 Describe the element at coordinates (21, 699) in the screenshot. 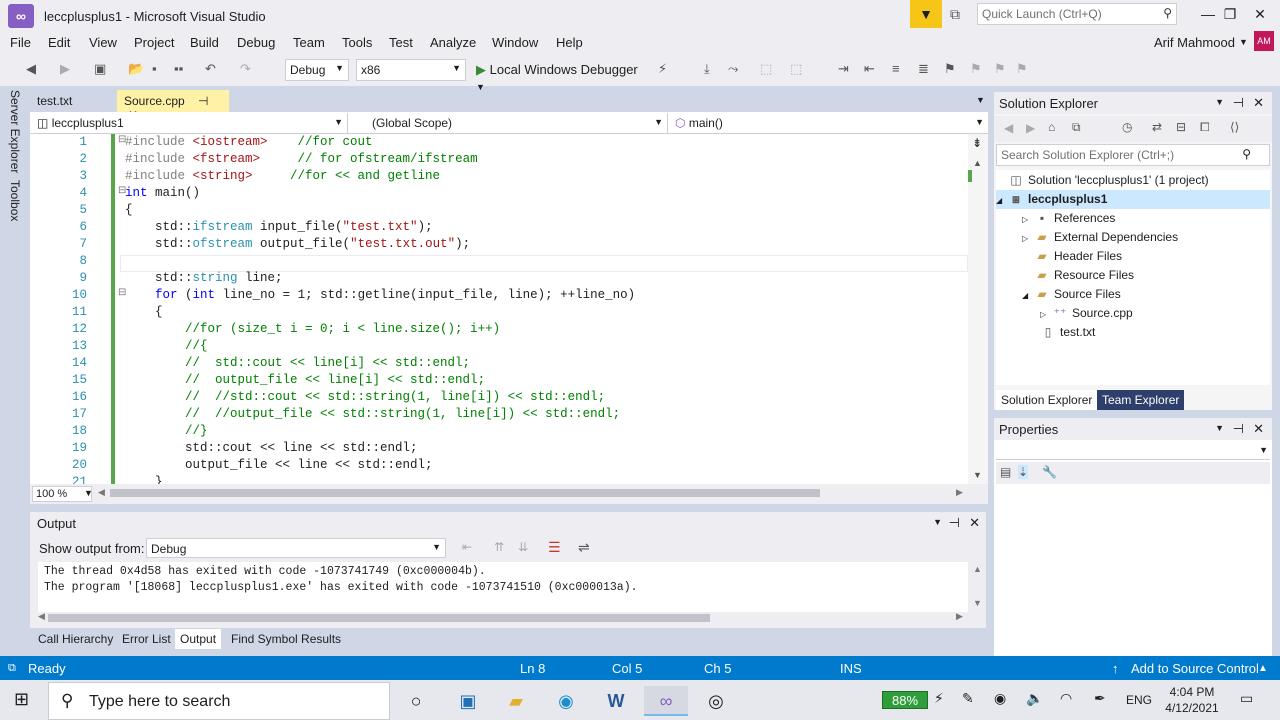

I see `windows-start-icon: ⊞` at that location.